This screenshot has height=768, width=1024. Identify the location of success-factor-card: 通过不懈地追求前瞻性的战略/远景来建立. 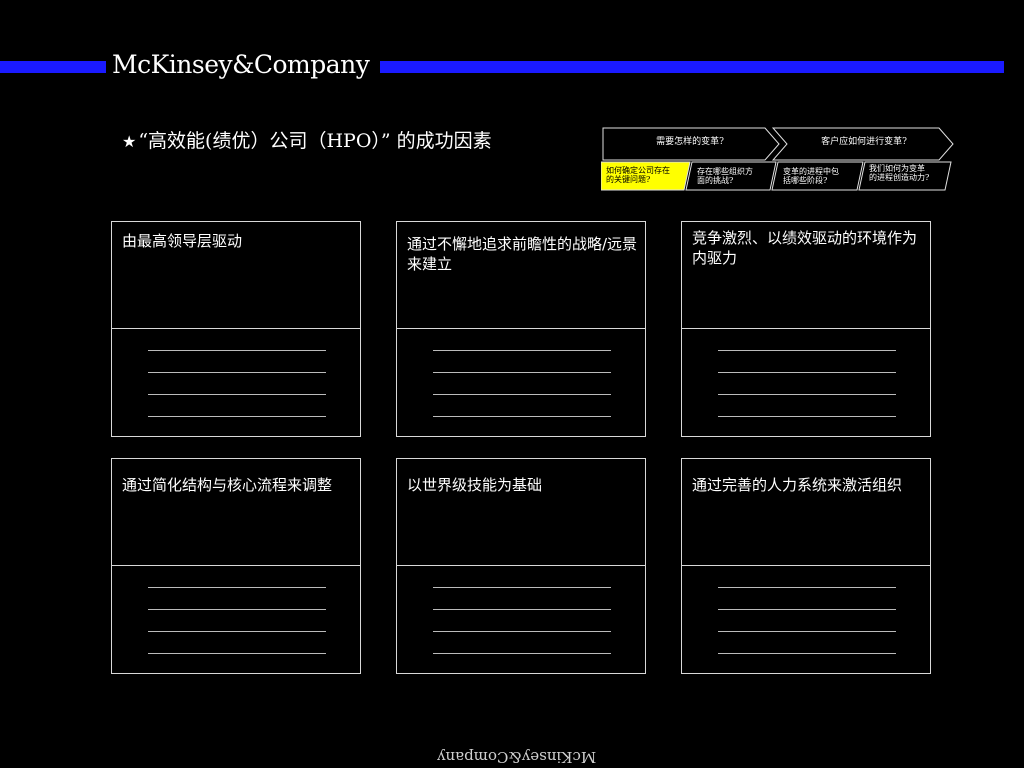
(521, 329).